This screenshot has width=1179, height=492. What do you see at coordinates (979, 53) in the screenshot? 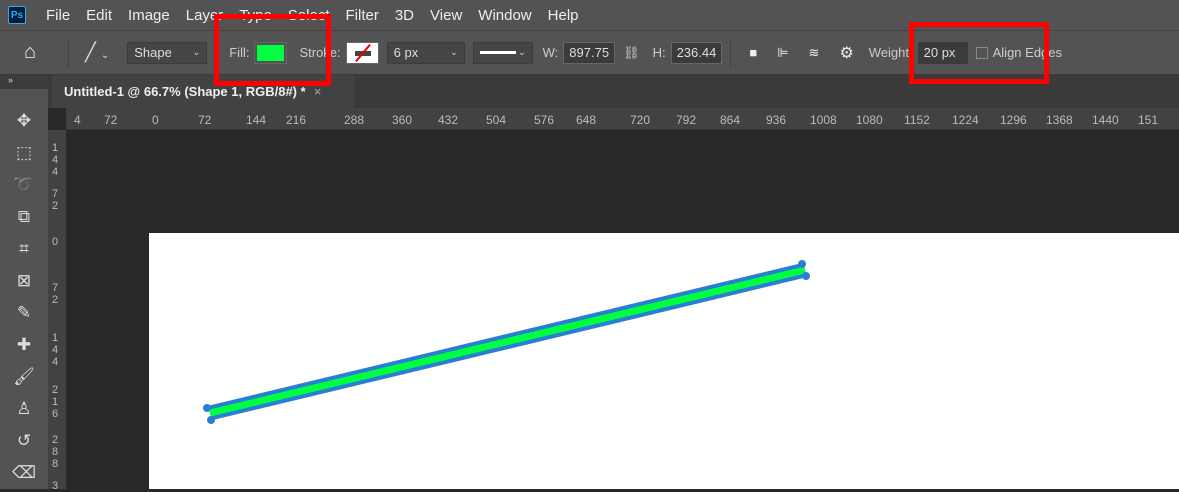
I see `weight-highlight-box` at bounding box center [979, 53].